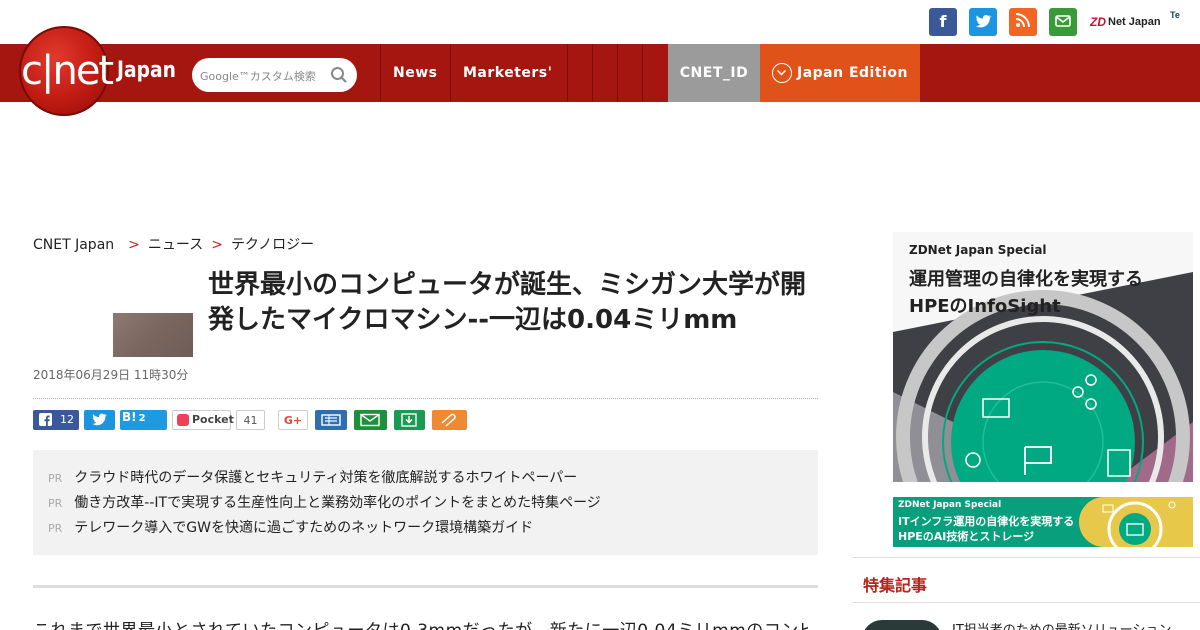 Image resolution: width=1200 pixels, height=630 pixels. I want to click on breadcrumb-technology: テクノロジー, so click(272, 245).